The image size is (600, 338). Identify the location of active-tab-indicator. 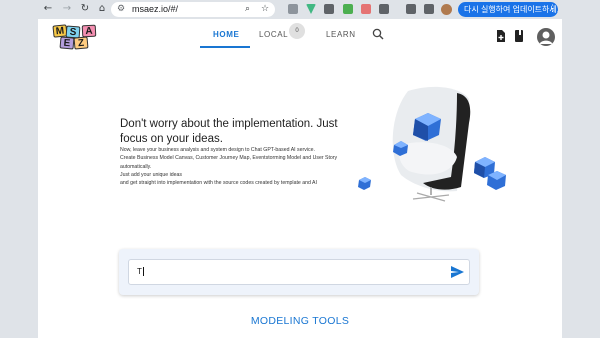
(225, 47).